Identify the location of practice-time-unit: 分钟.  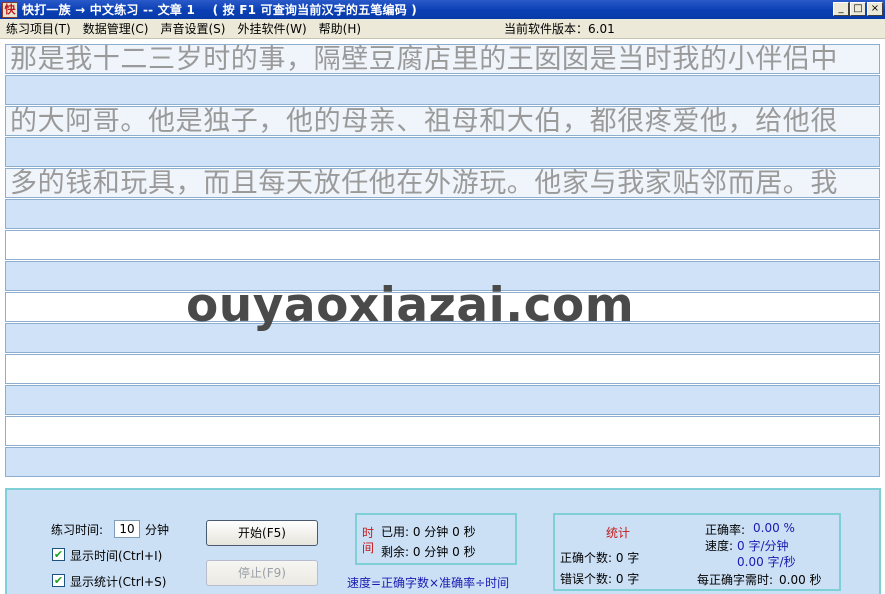
(157, 530).